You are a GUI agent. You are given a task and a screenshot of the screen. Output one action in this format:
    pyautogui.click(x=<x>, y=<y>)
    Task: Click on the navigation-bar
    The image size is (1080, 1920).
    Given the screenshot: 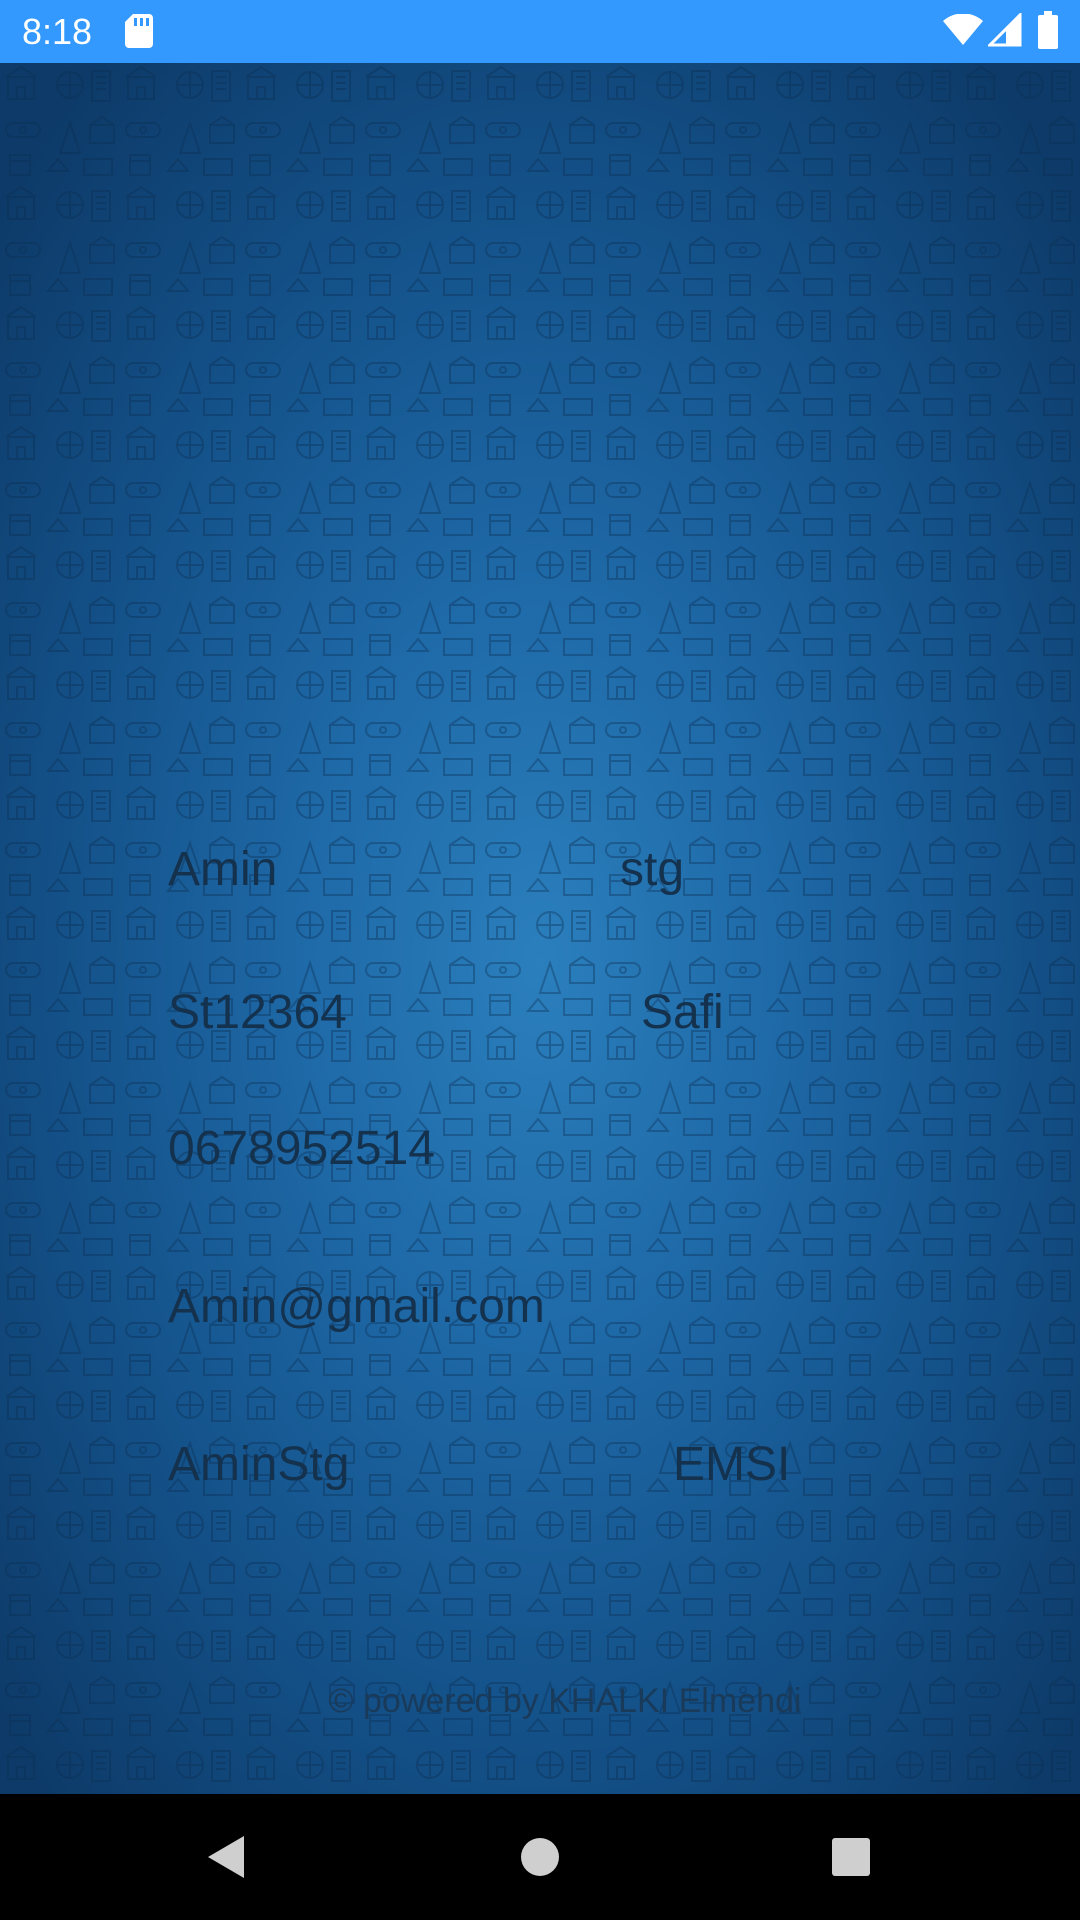 What is the action you would take?
    pyautogui.click(x=540, y=1857)
    